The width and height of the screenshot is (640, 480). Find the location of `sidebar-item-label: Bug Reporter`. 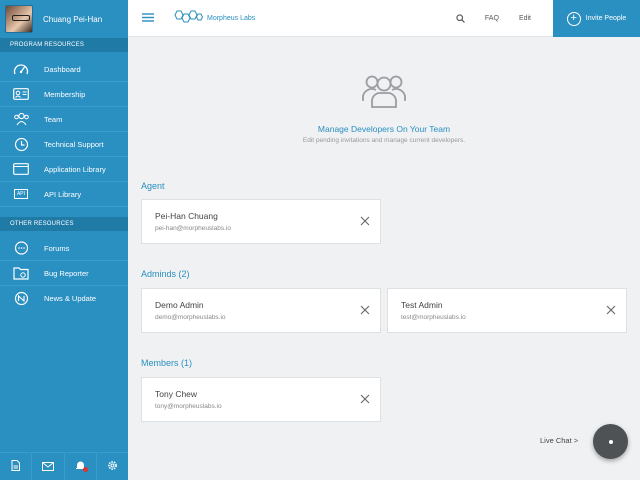

sidebar-item-label: Bug Reporter is located at coordinates (66, 273).